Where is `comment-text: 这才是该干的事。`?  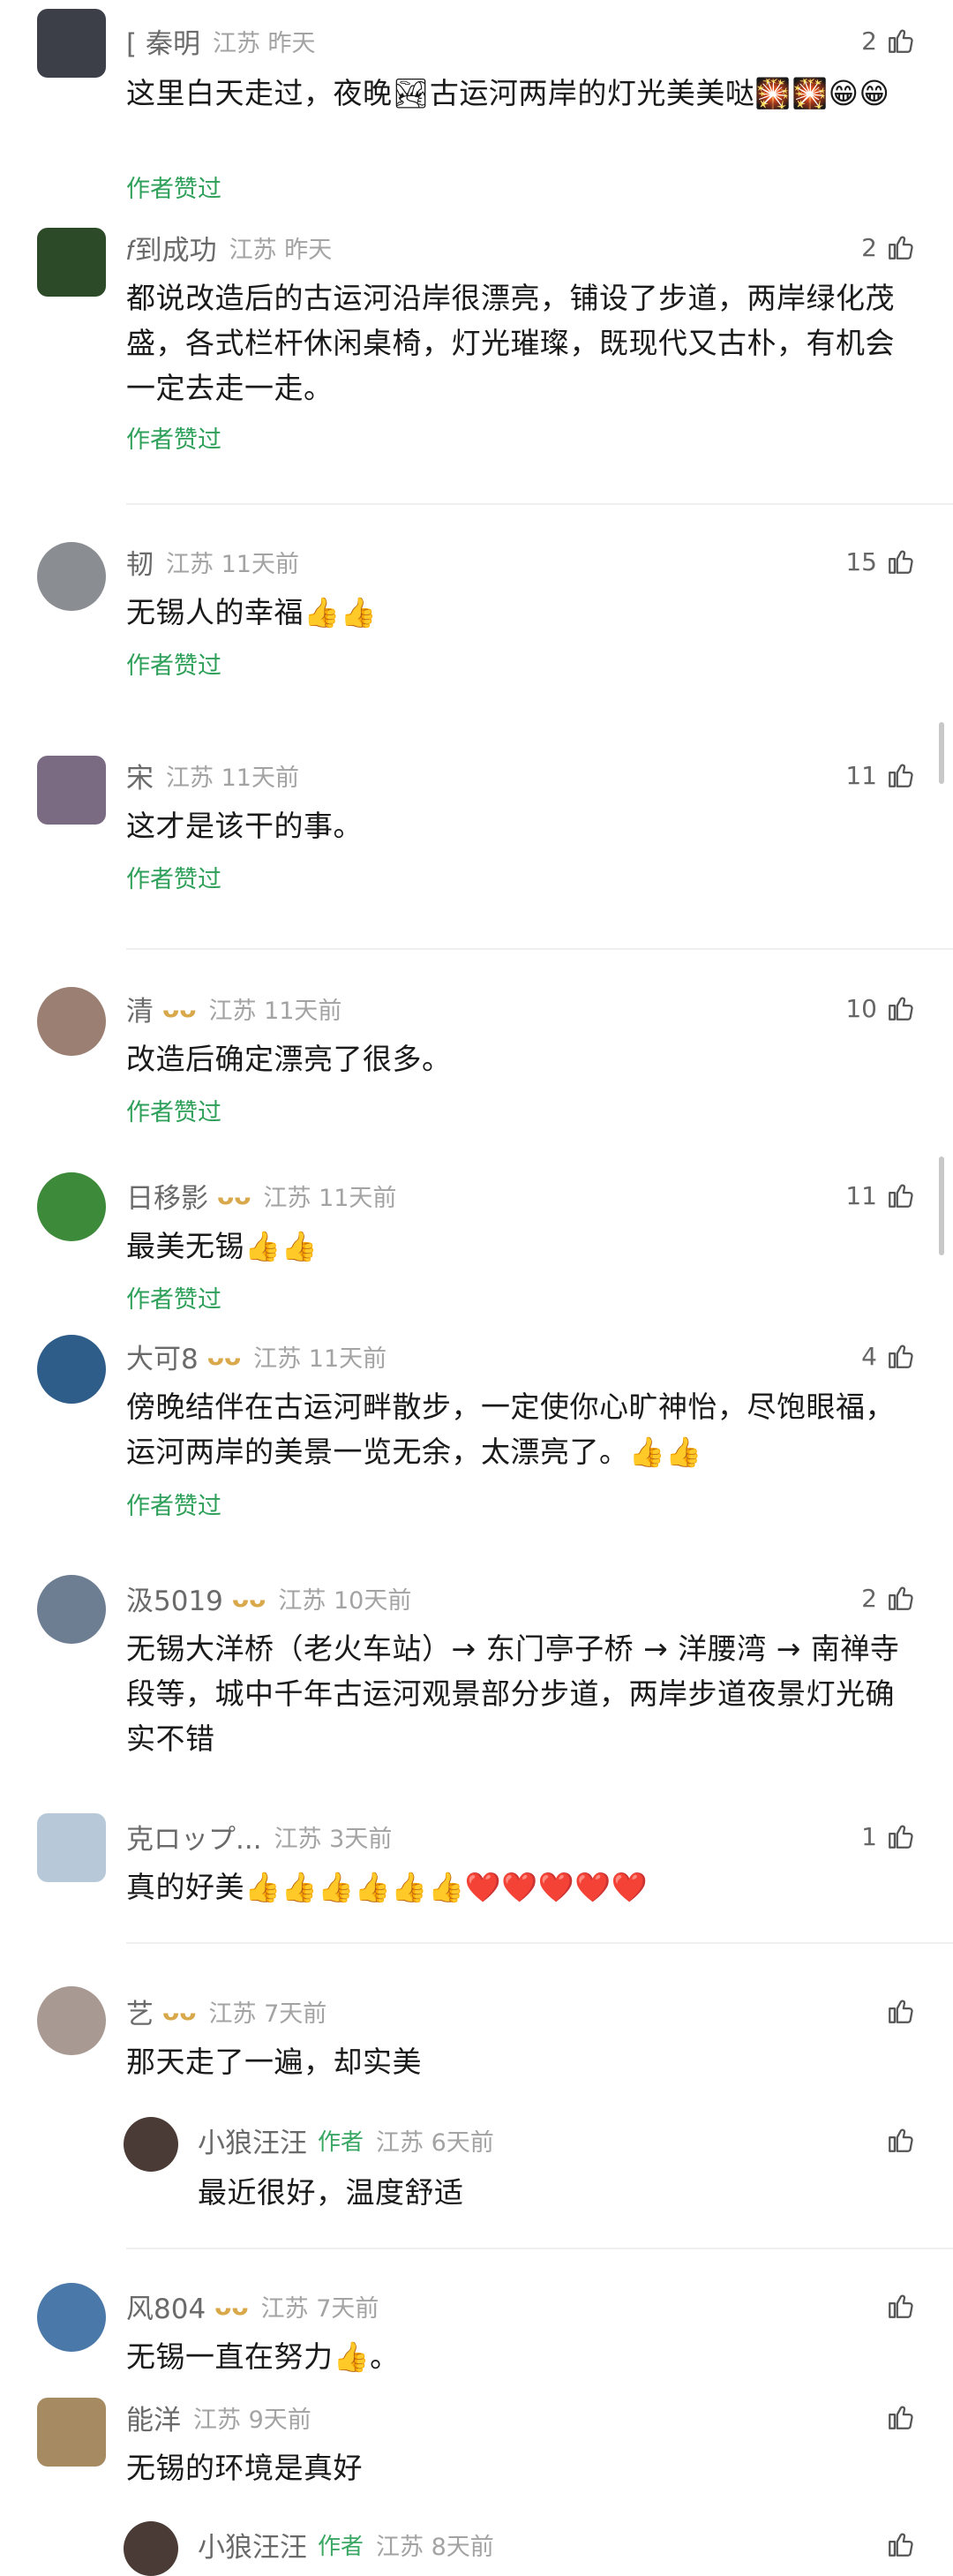 comment-text: 这才是该干的事。 is located at coordinates (244, 826).